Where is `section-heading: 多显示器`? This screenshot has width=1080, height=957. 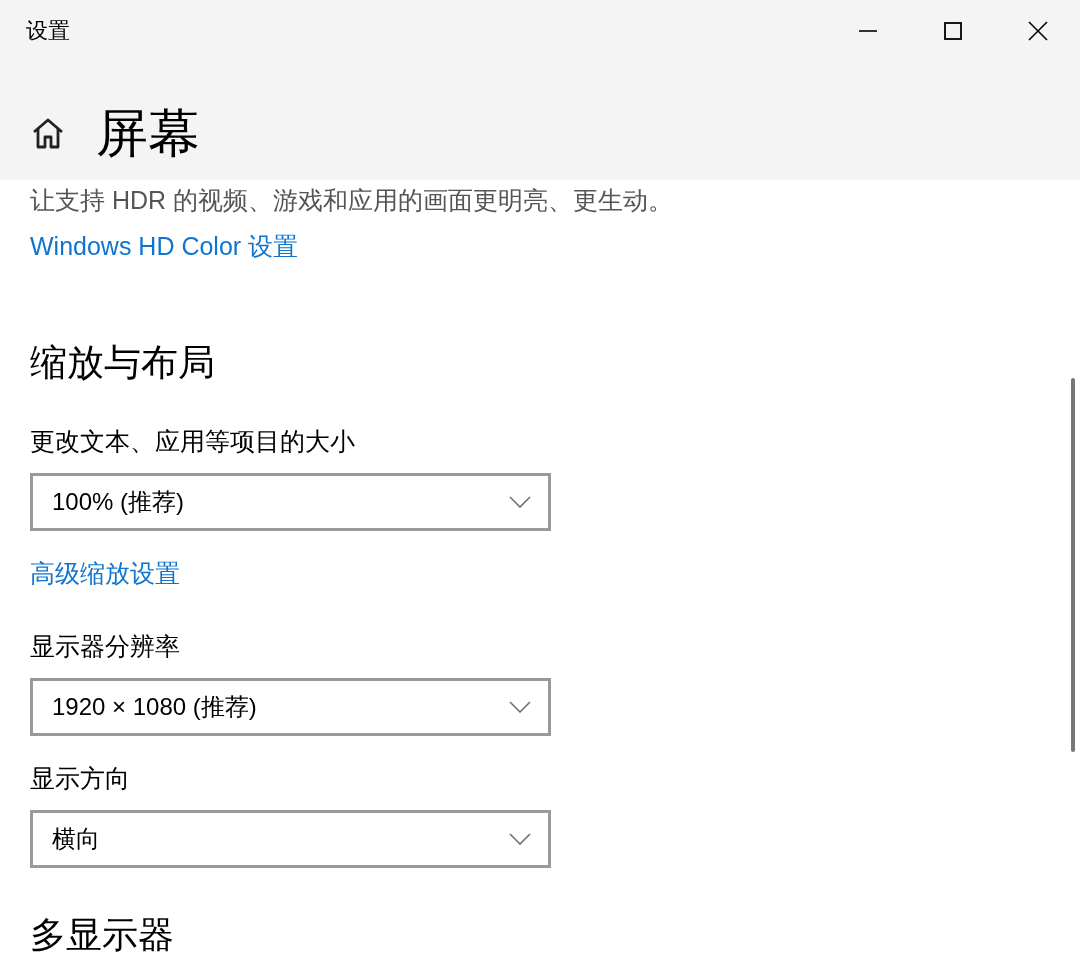 section-heading: 多显示器 is located at coordinates (102, 935).